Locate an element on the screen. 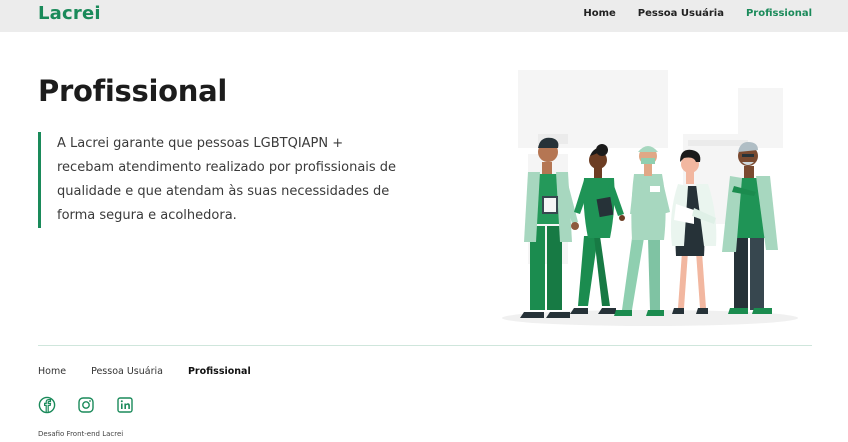  nav-profissional-link: Profissional is located at coordinates (779, 13).